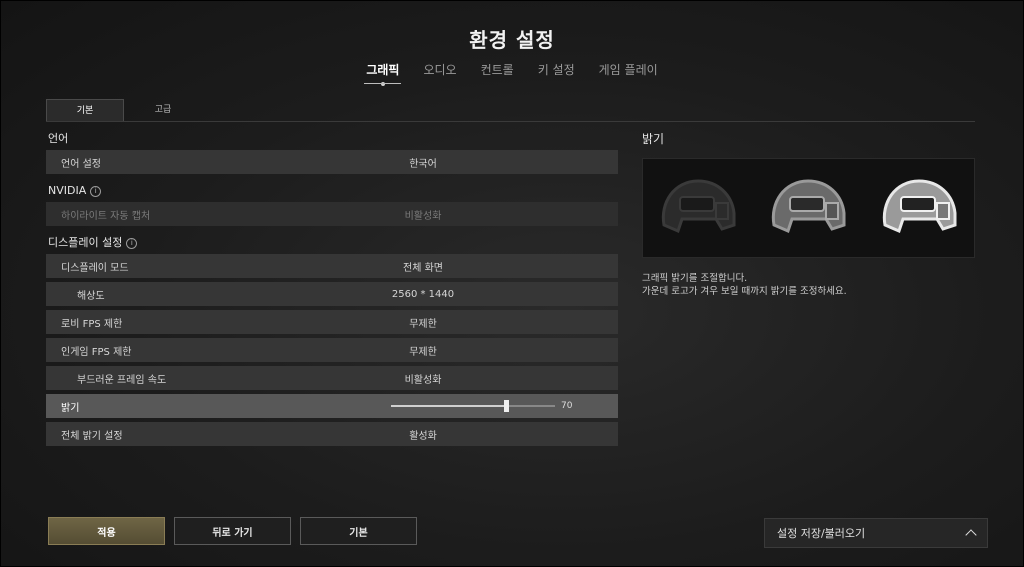 This screenshot has height=567, width=1024. What do you see at coordinates (332, 139) in the screenshot?
I see `section-language-header: 언어` at bounding box center [332, 139].